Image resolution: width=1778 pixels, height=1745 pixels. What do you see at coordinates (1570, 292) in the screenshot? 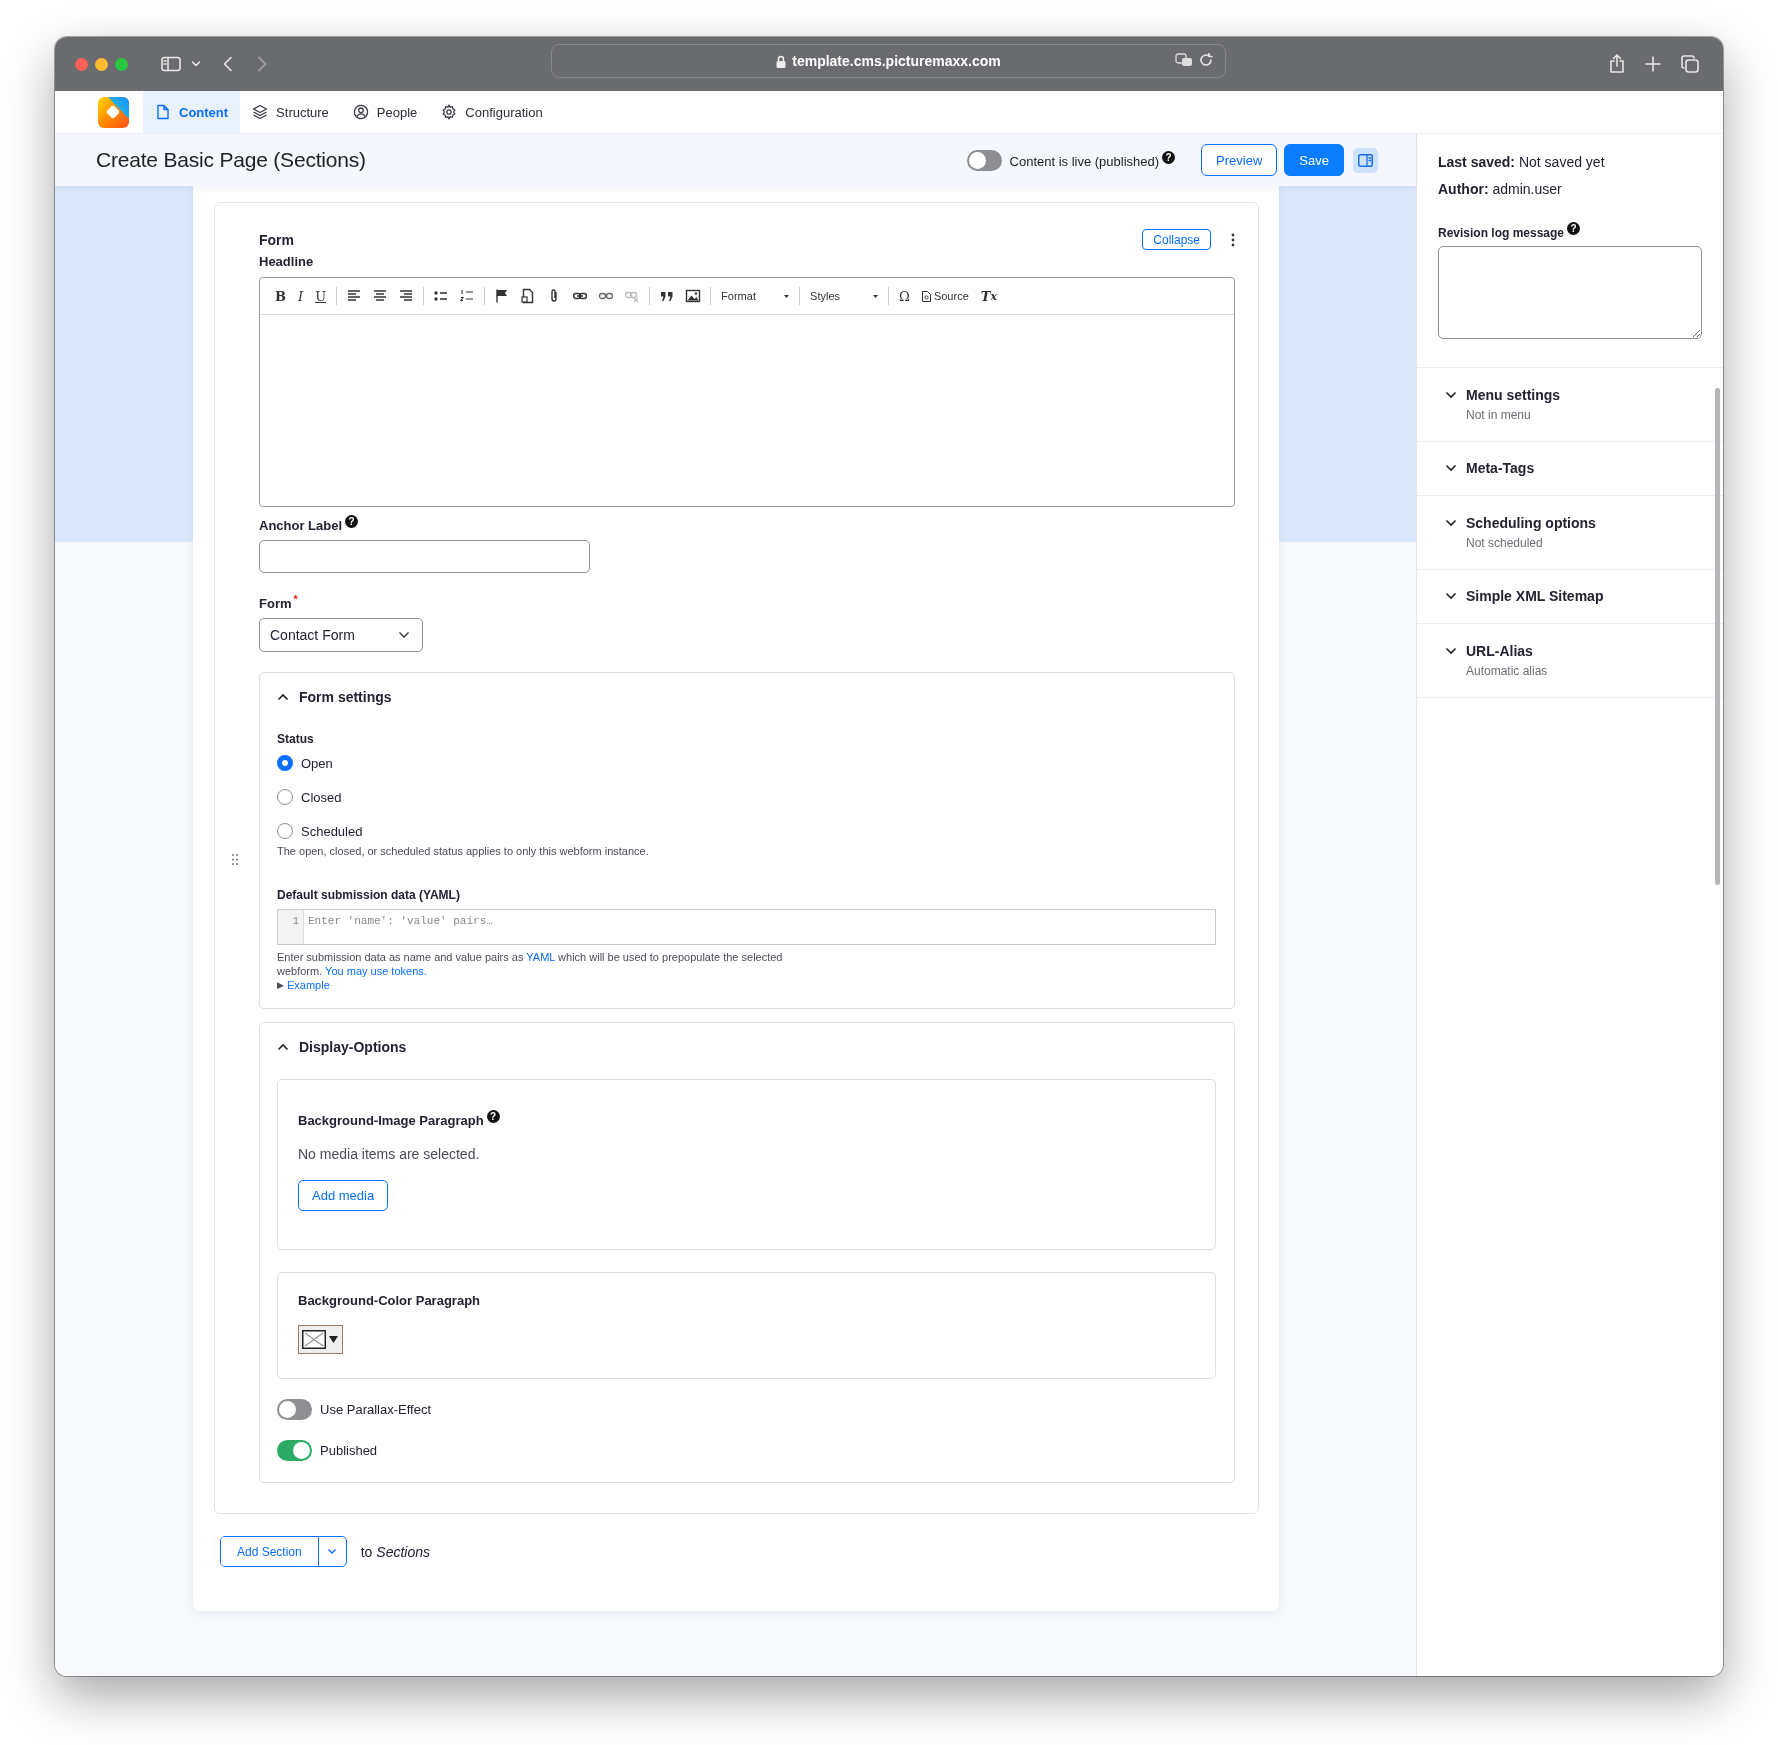
I see `revision-log-field` at bounding box center [1570, 292].